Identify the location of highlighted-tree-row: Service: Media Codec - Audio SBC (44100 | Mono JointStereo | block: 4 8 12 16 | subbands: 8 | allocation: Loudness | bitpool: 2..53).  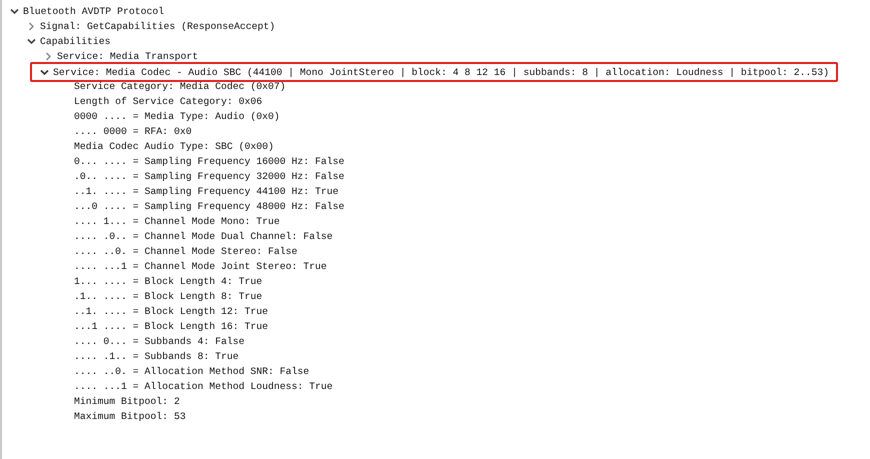
(434, 72).